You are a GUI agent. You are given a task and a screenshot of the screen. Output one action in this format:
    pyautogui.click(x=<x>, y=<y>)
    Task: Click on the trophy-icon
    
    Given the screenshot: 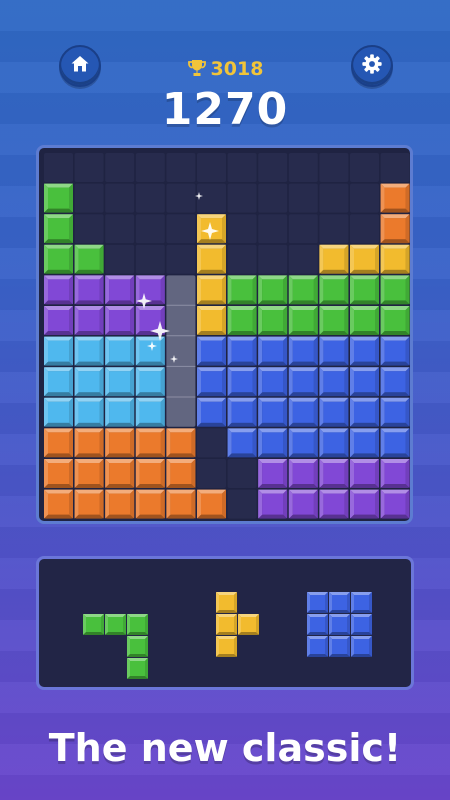 What is the action you would take?
    pyautogui.click(x=196, y=68)
    